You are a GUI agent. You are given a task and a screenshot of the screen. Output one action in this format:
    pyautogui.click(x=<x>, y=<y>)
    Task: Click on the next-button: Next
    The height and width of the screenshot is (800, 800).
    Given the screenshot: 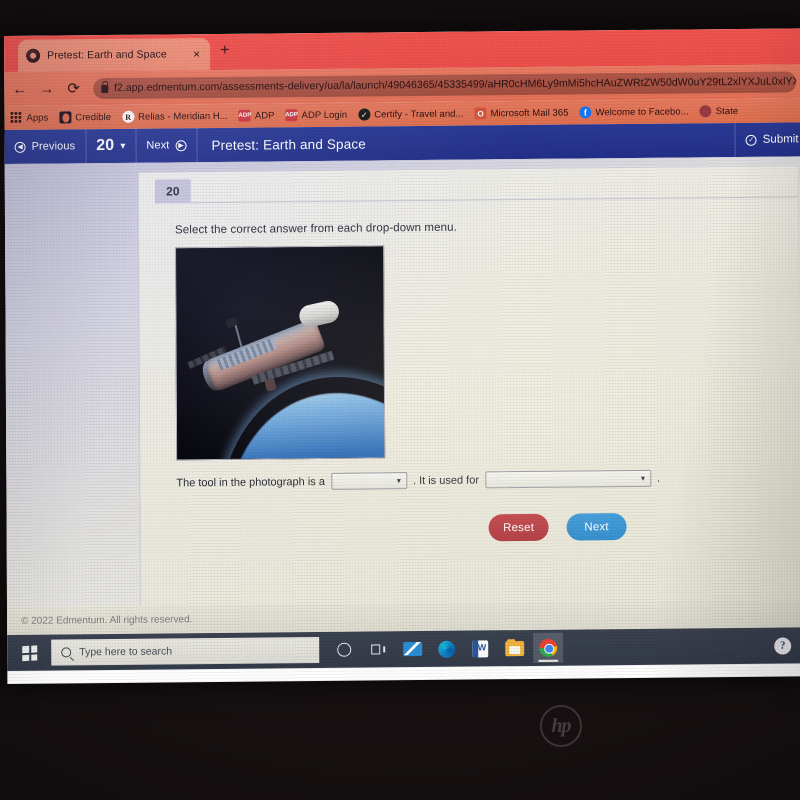 What is the action you would take?
    pyautogui.click(x=596, y=527)
    